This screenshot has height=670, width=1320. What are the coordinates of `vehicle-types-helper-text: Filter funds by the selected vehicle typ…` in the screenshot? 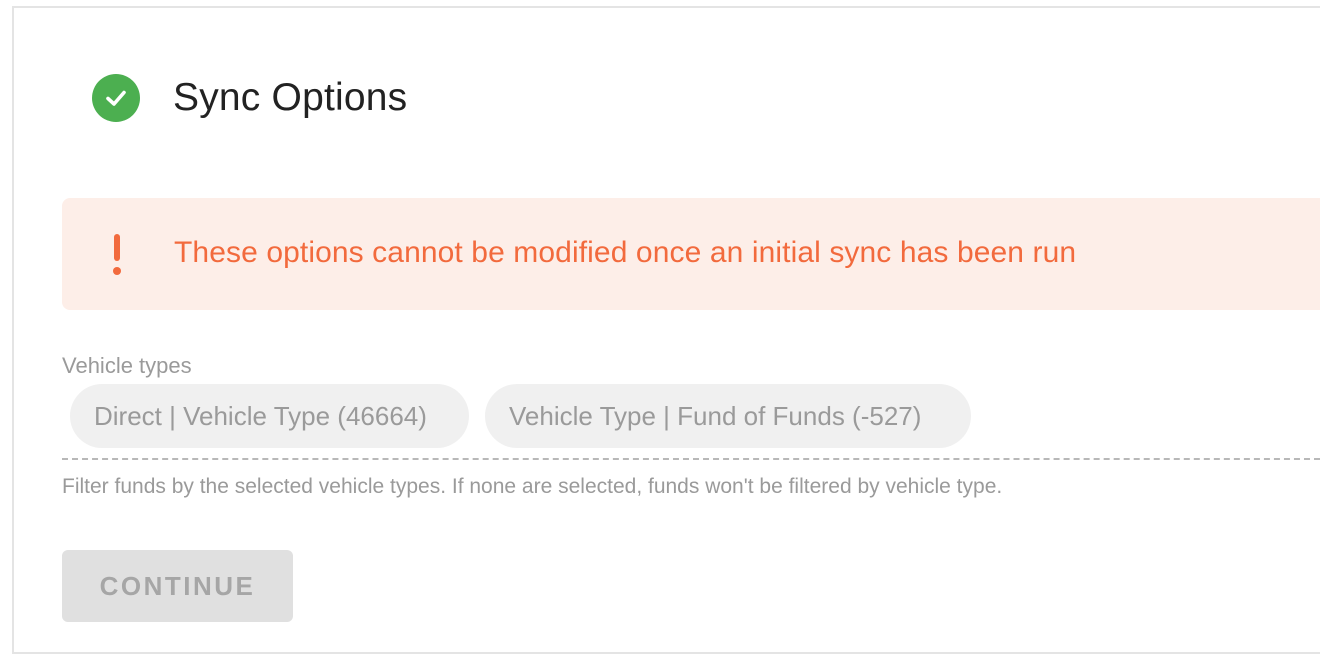 It's located at (532, 486).